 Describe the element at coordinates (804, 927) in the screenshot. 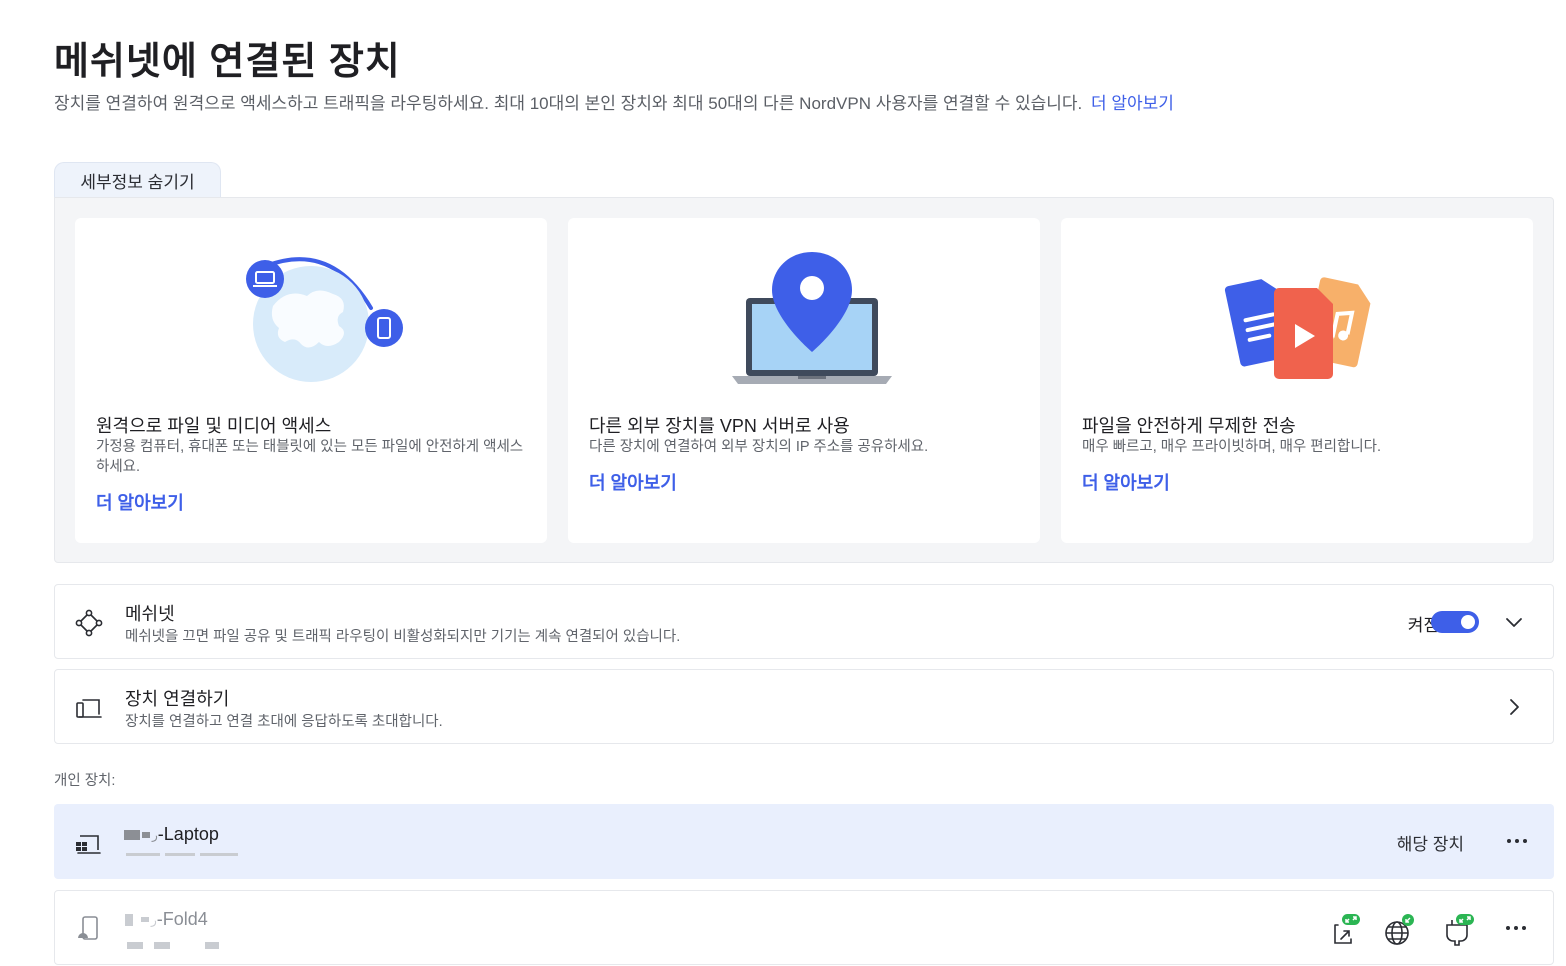

I see `device-row-fold4: ر -Fold4` at that location.